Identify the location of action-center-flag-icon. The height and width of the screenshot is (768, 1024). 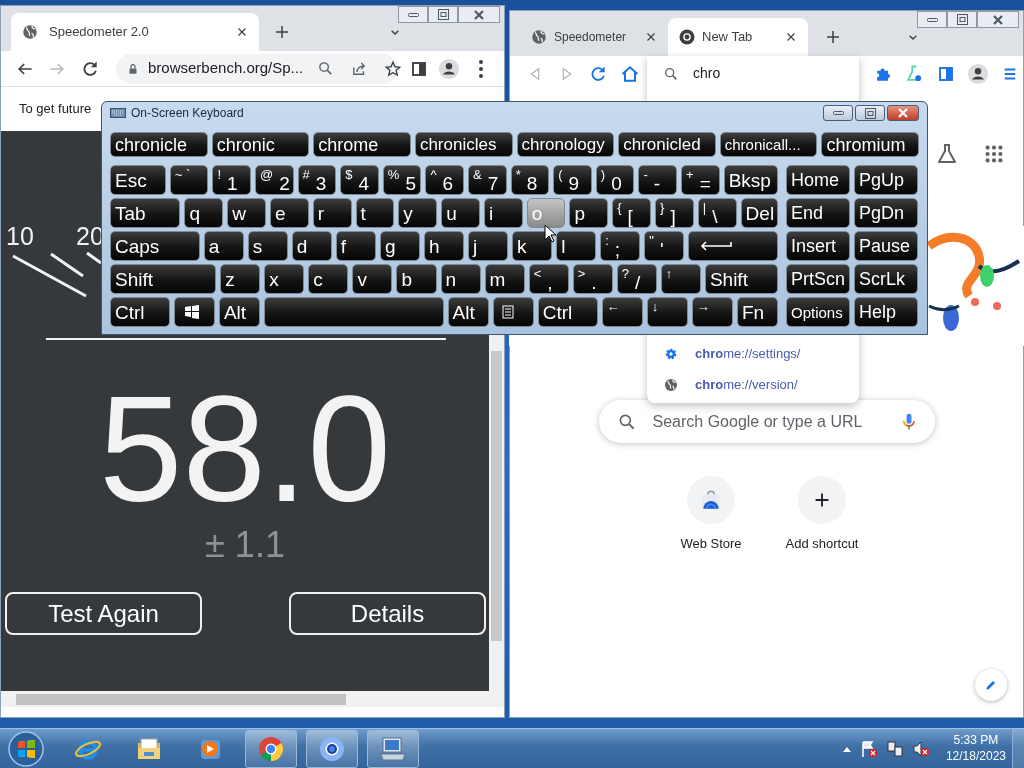
(868, 748).